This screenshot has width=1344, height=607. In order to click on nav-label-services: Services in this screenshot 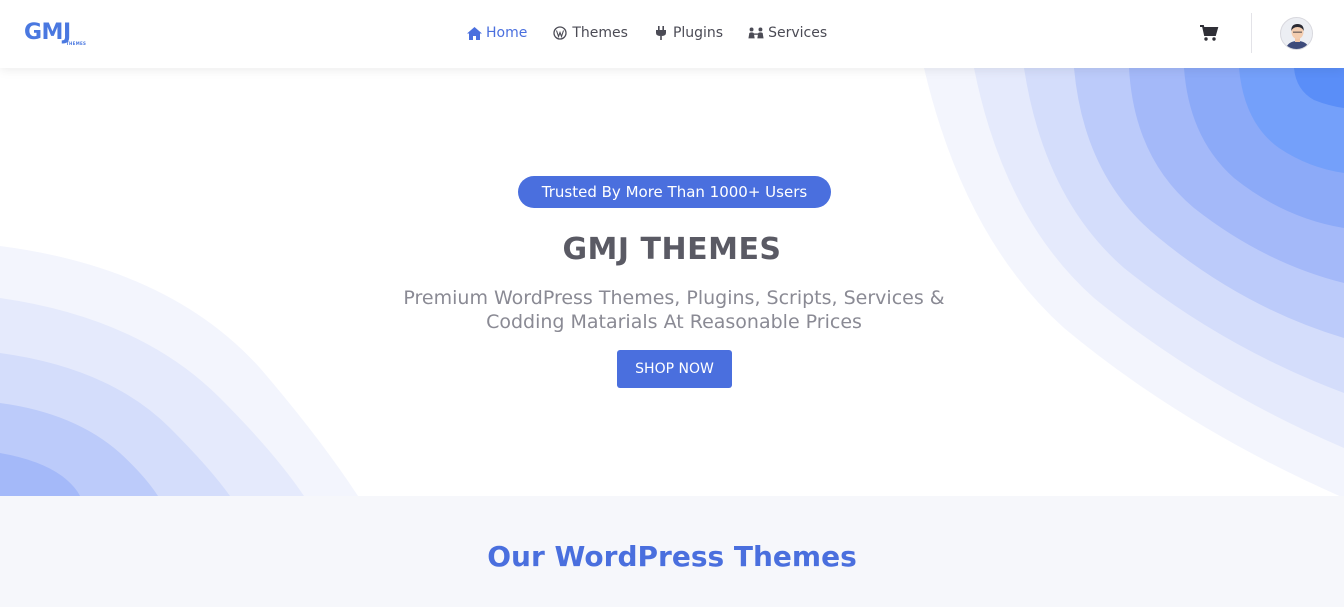, I will do `click(798, 33)`.